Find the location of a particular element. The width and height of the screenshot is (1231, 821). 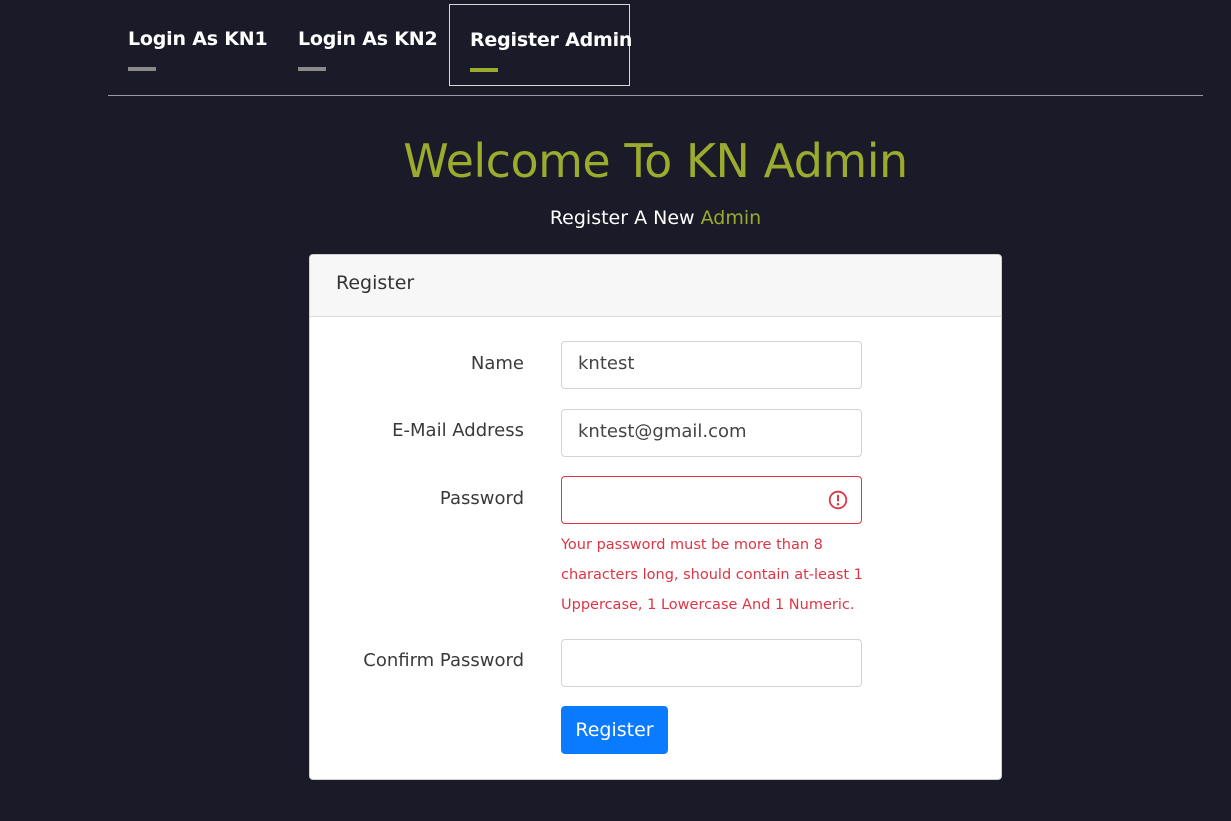

confirm-password-input is located at coordinates (711, 663).